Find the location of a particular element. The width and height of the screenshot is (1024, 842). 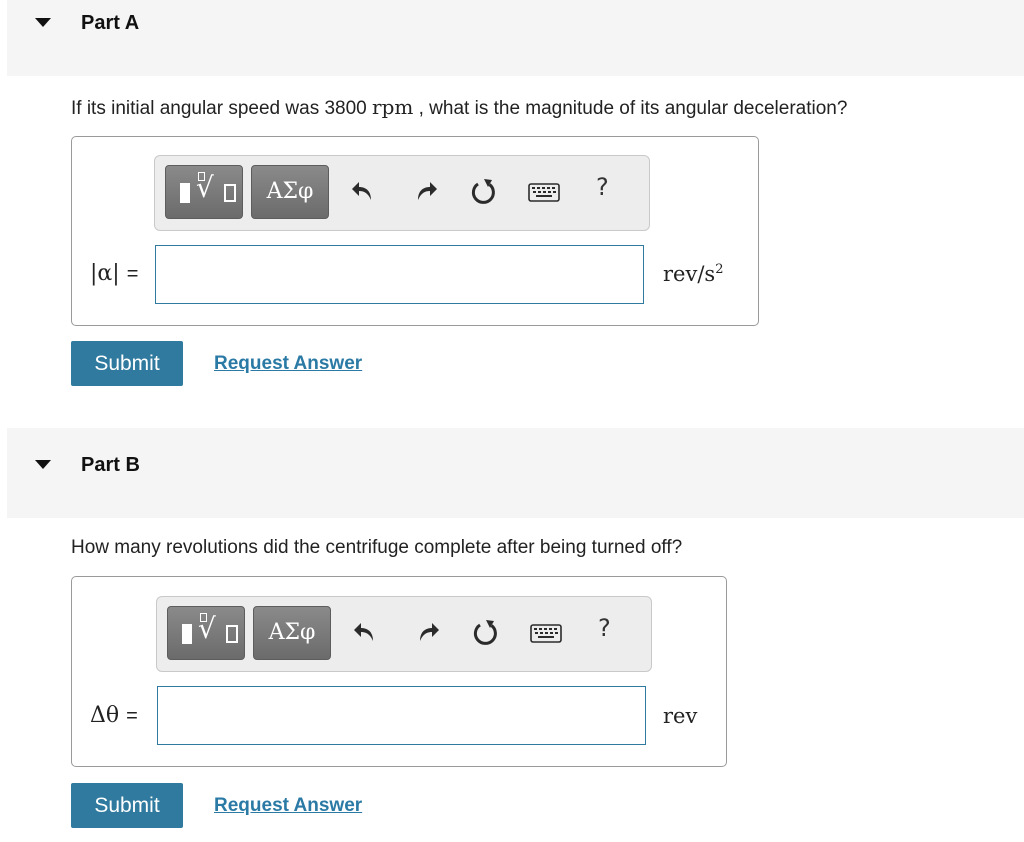

part-a-submit-button: Submit is located at coordinates (127, 363).